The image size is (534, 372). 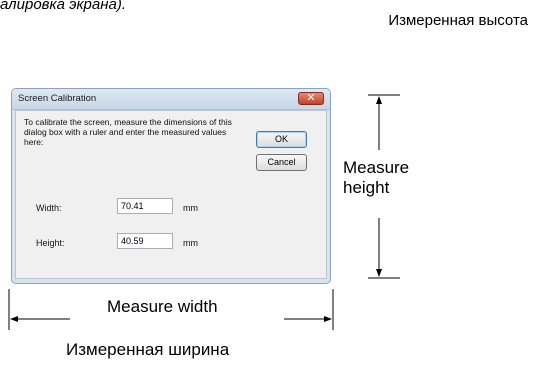 What do you see at coordinates (376, 177) in the screenshot?
I see `measure-height-label: Measure height` at bounding box center [376, 177].